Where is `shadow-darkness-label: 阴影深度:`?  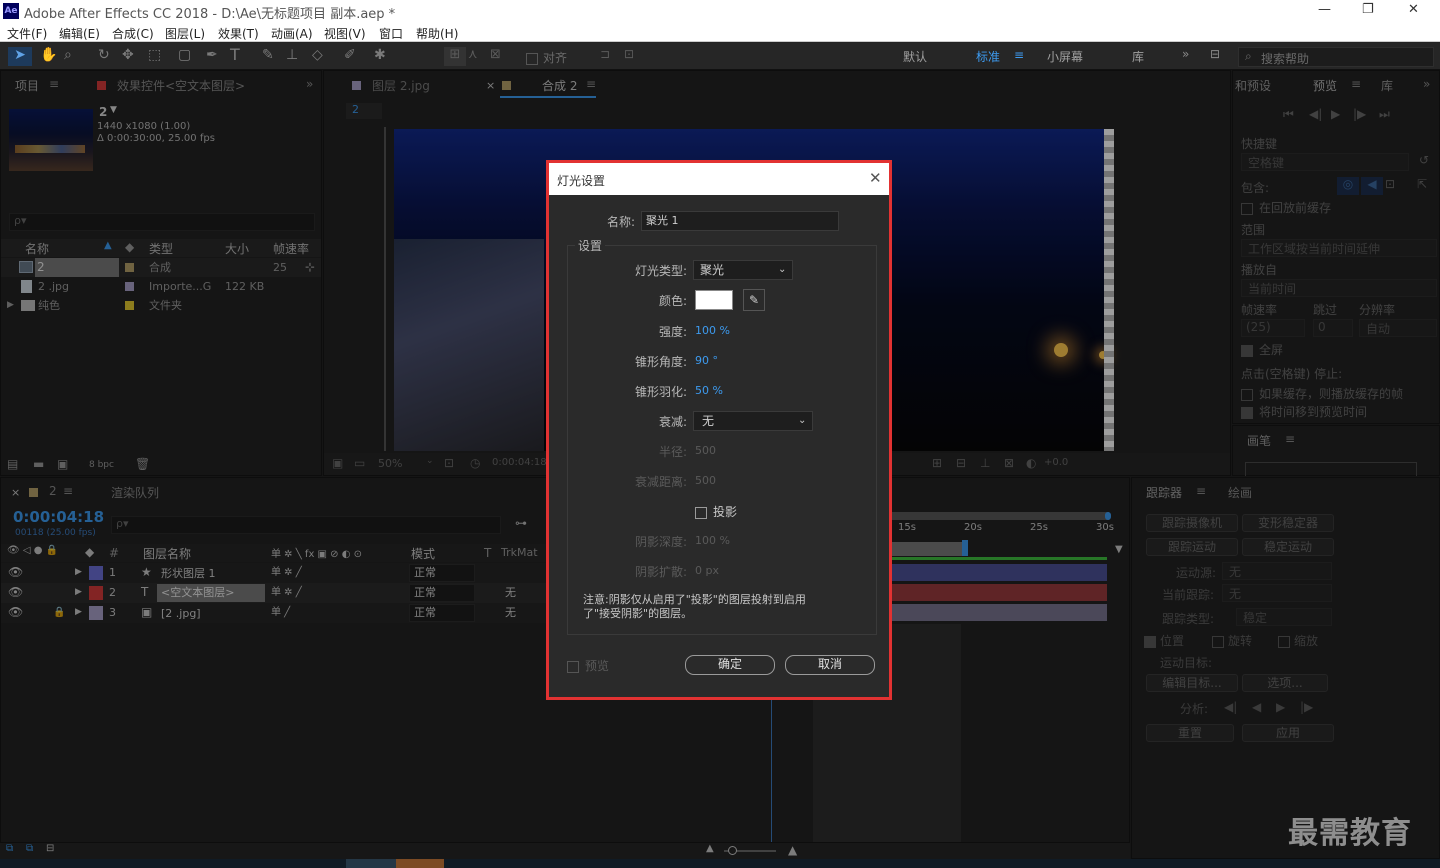
shadow-darkness-label: 阴影深度: is located at coordinates (660, 542).